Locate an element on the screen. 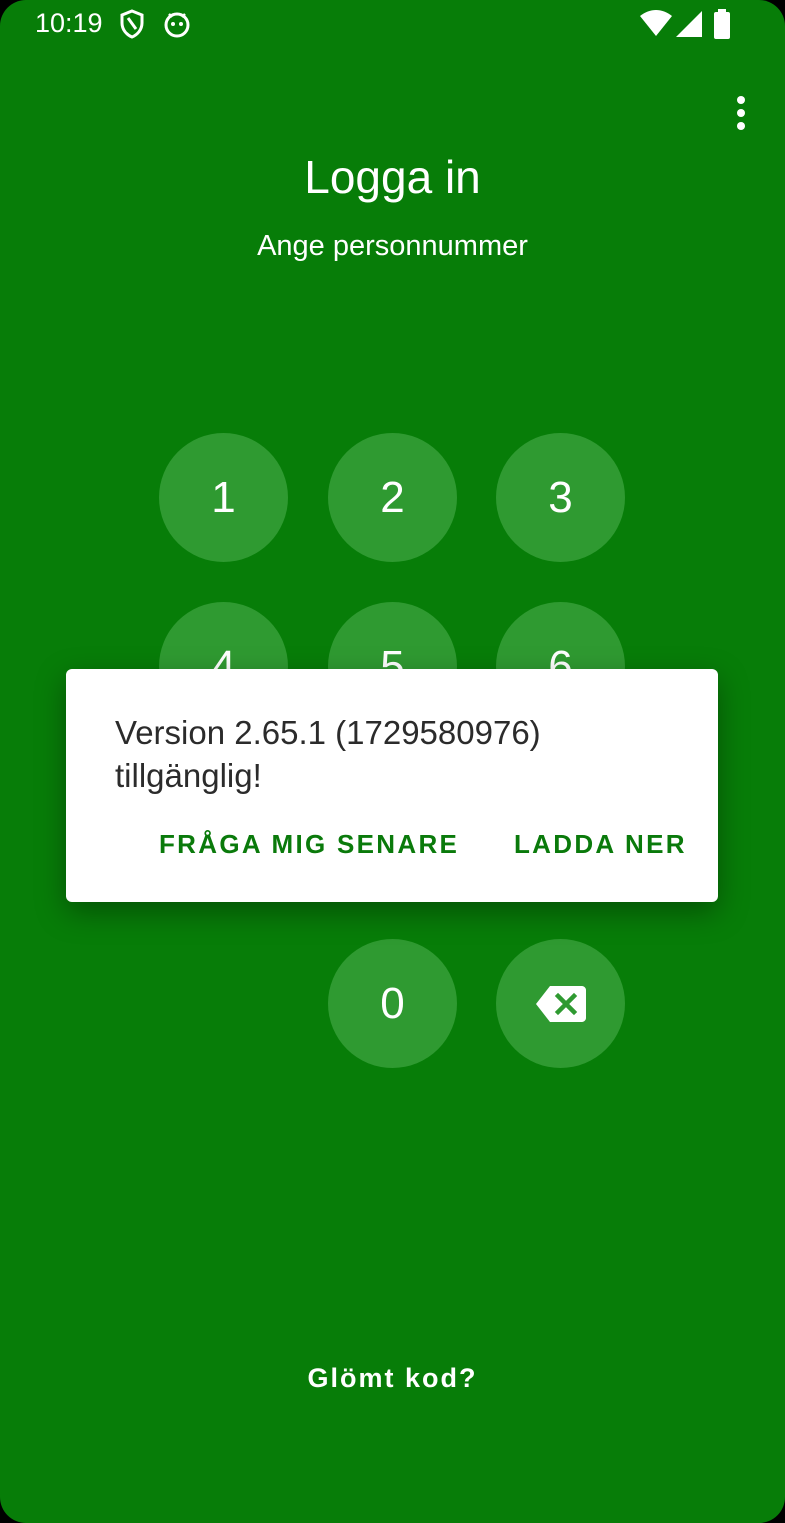  shield-icon is located at coordinates (132, 26).